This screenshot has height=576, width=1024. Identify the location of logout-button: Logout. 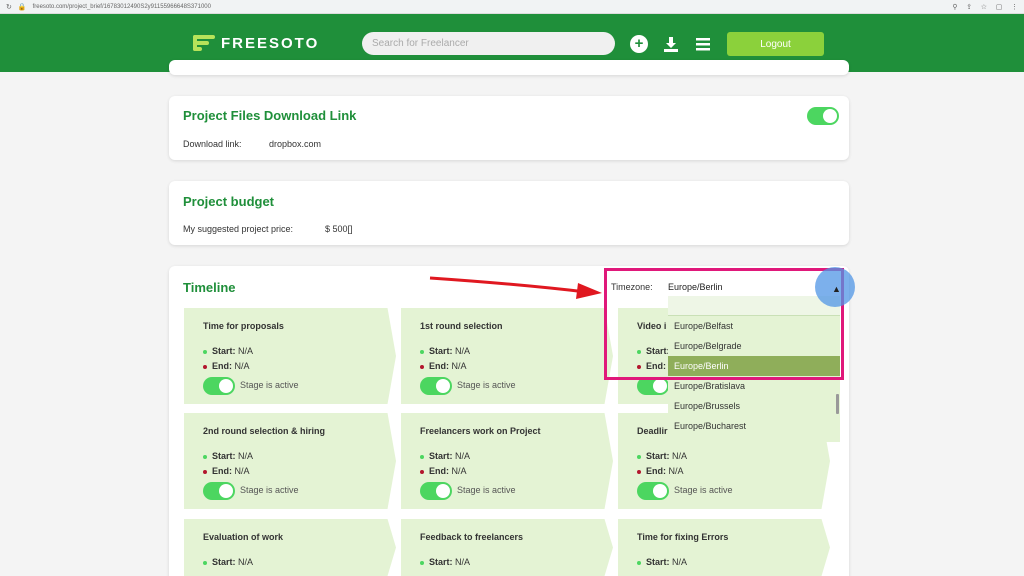
(775, 44).